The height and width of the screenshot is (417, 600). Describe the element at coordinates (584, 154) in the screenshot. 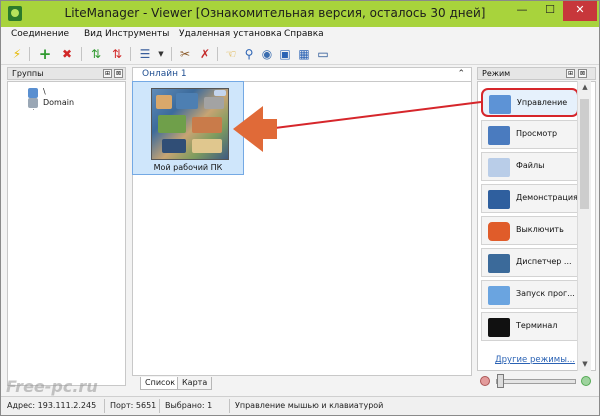

I see `scroll-thumb` at that location.